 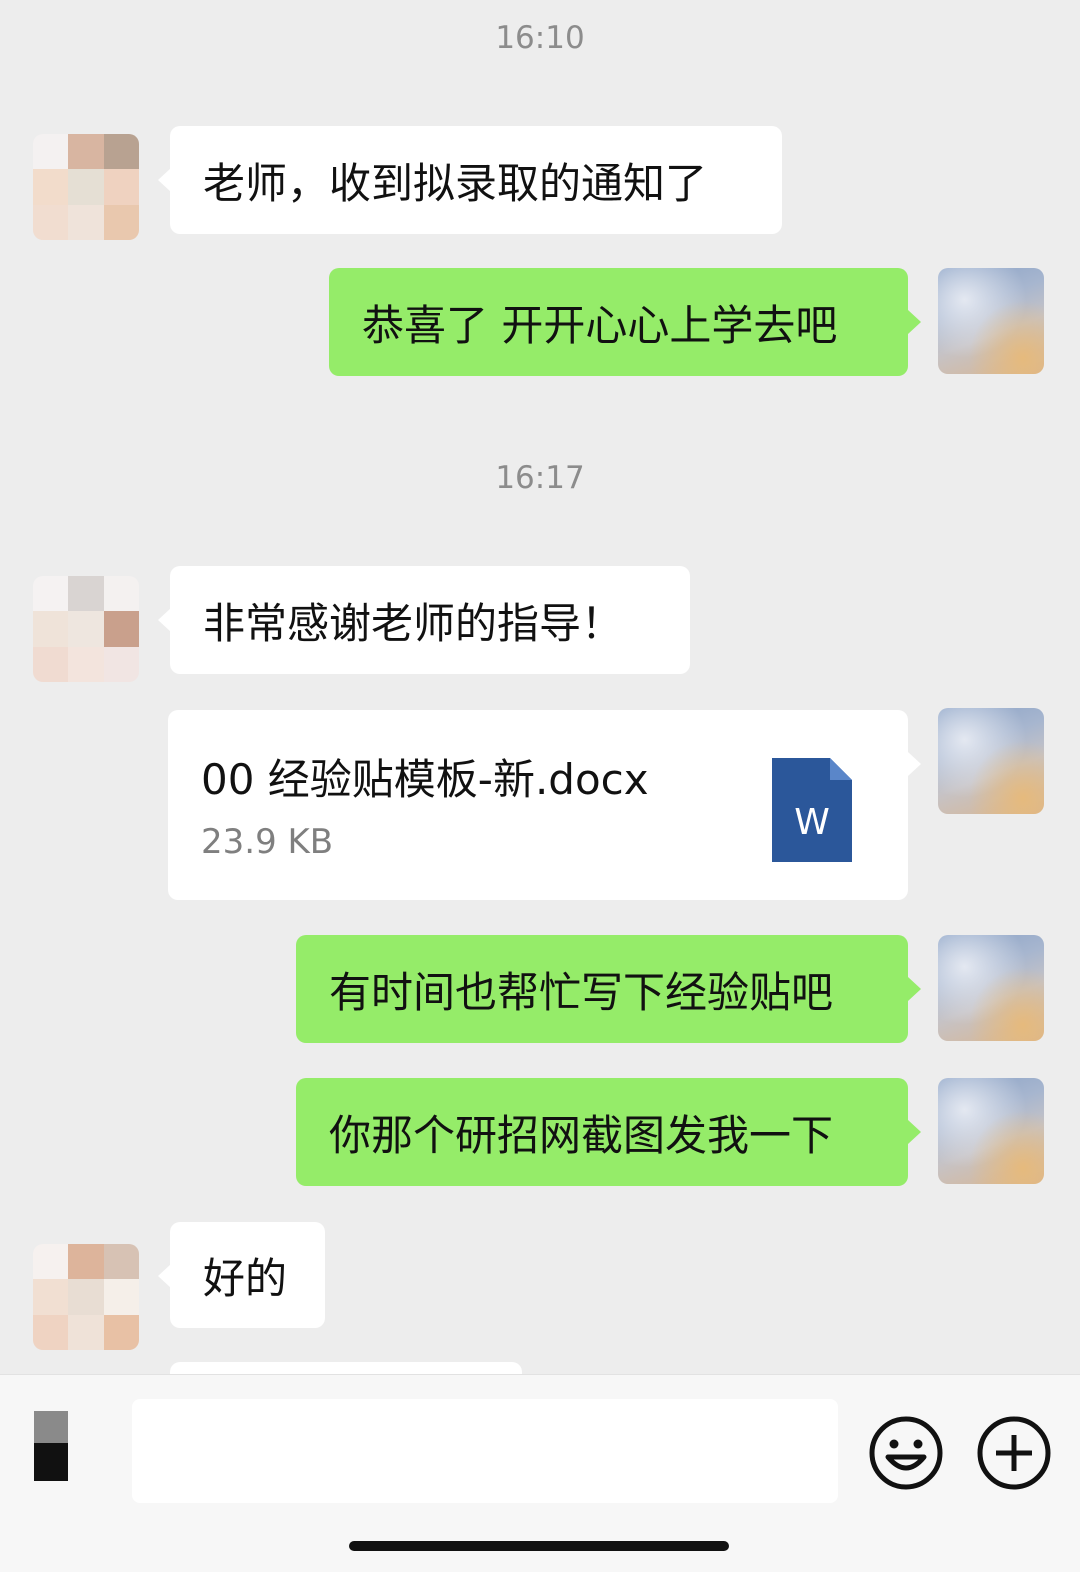 I want to click on voice-icon, so click(x=51, y=1446).